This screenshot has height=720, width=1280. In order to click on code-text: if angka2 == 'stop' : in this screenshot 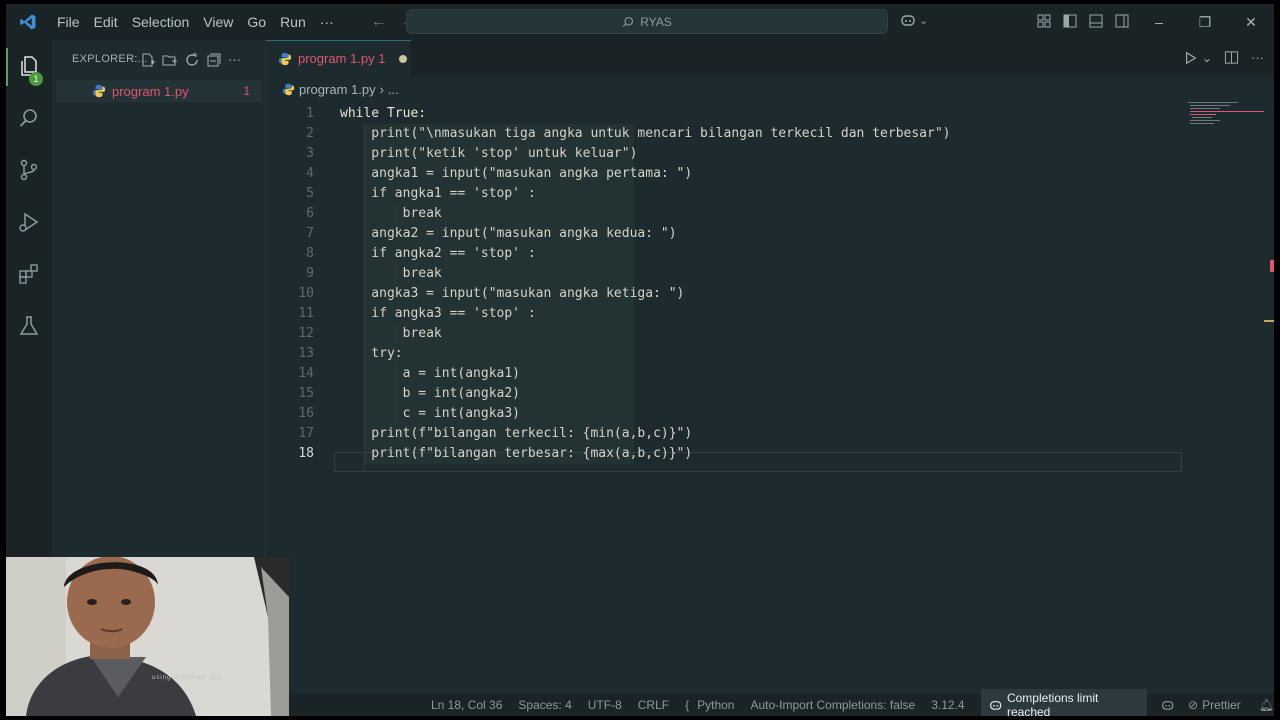, I will do `click(438, 253)`.